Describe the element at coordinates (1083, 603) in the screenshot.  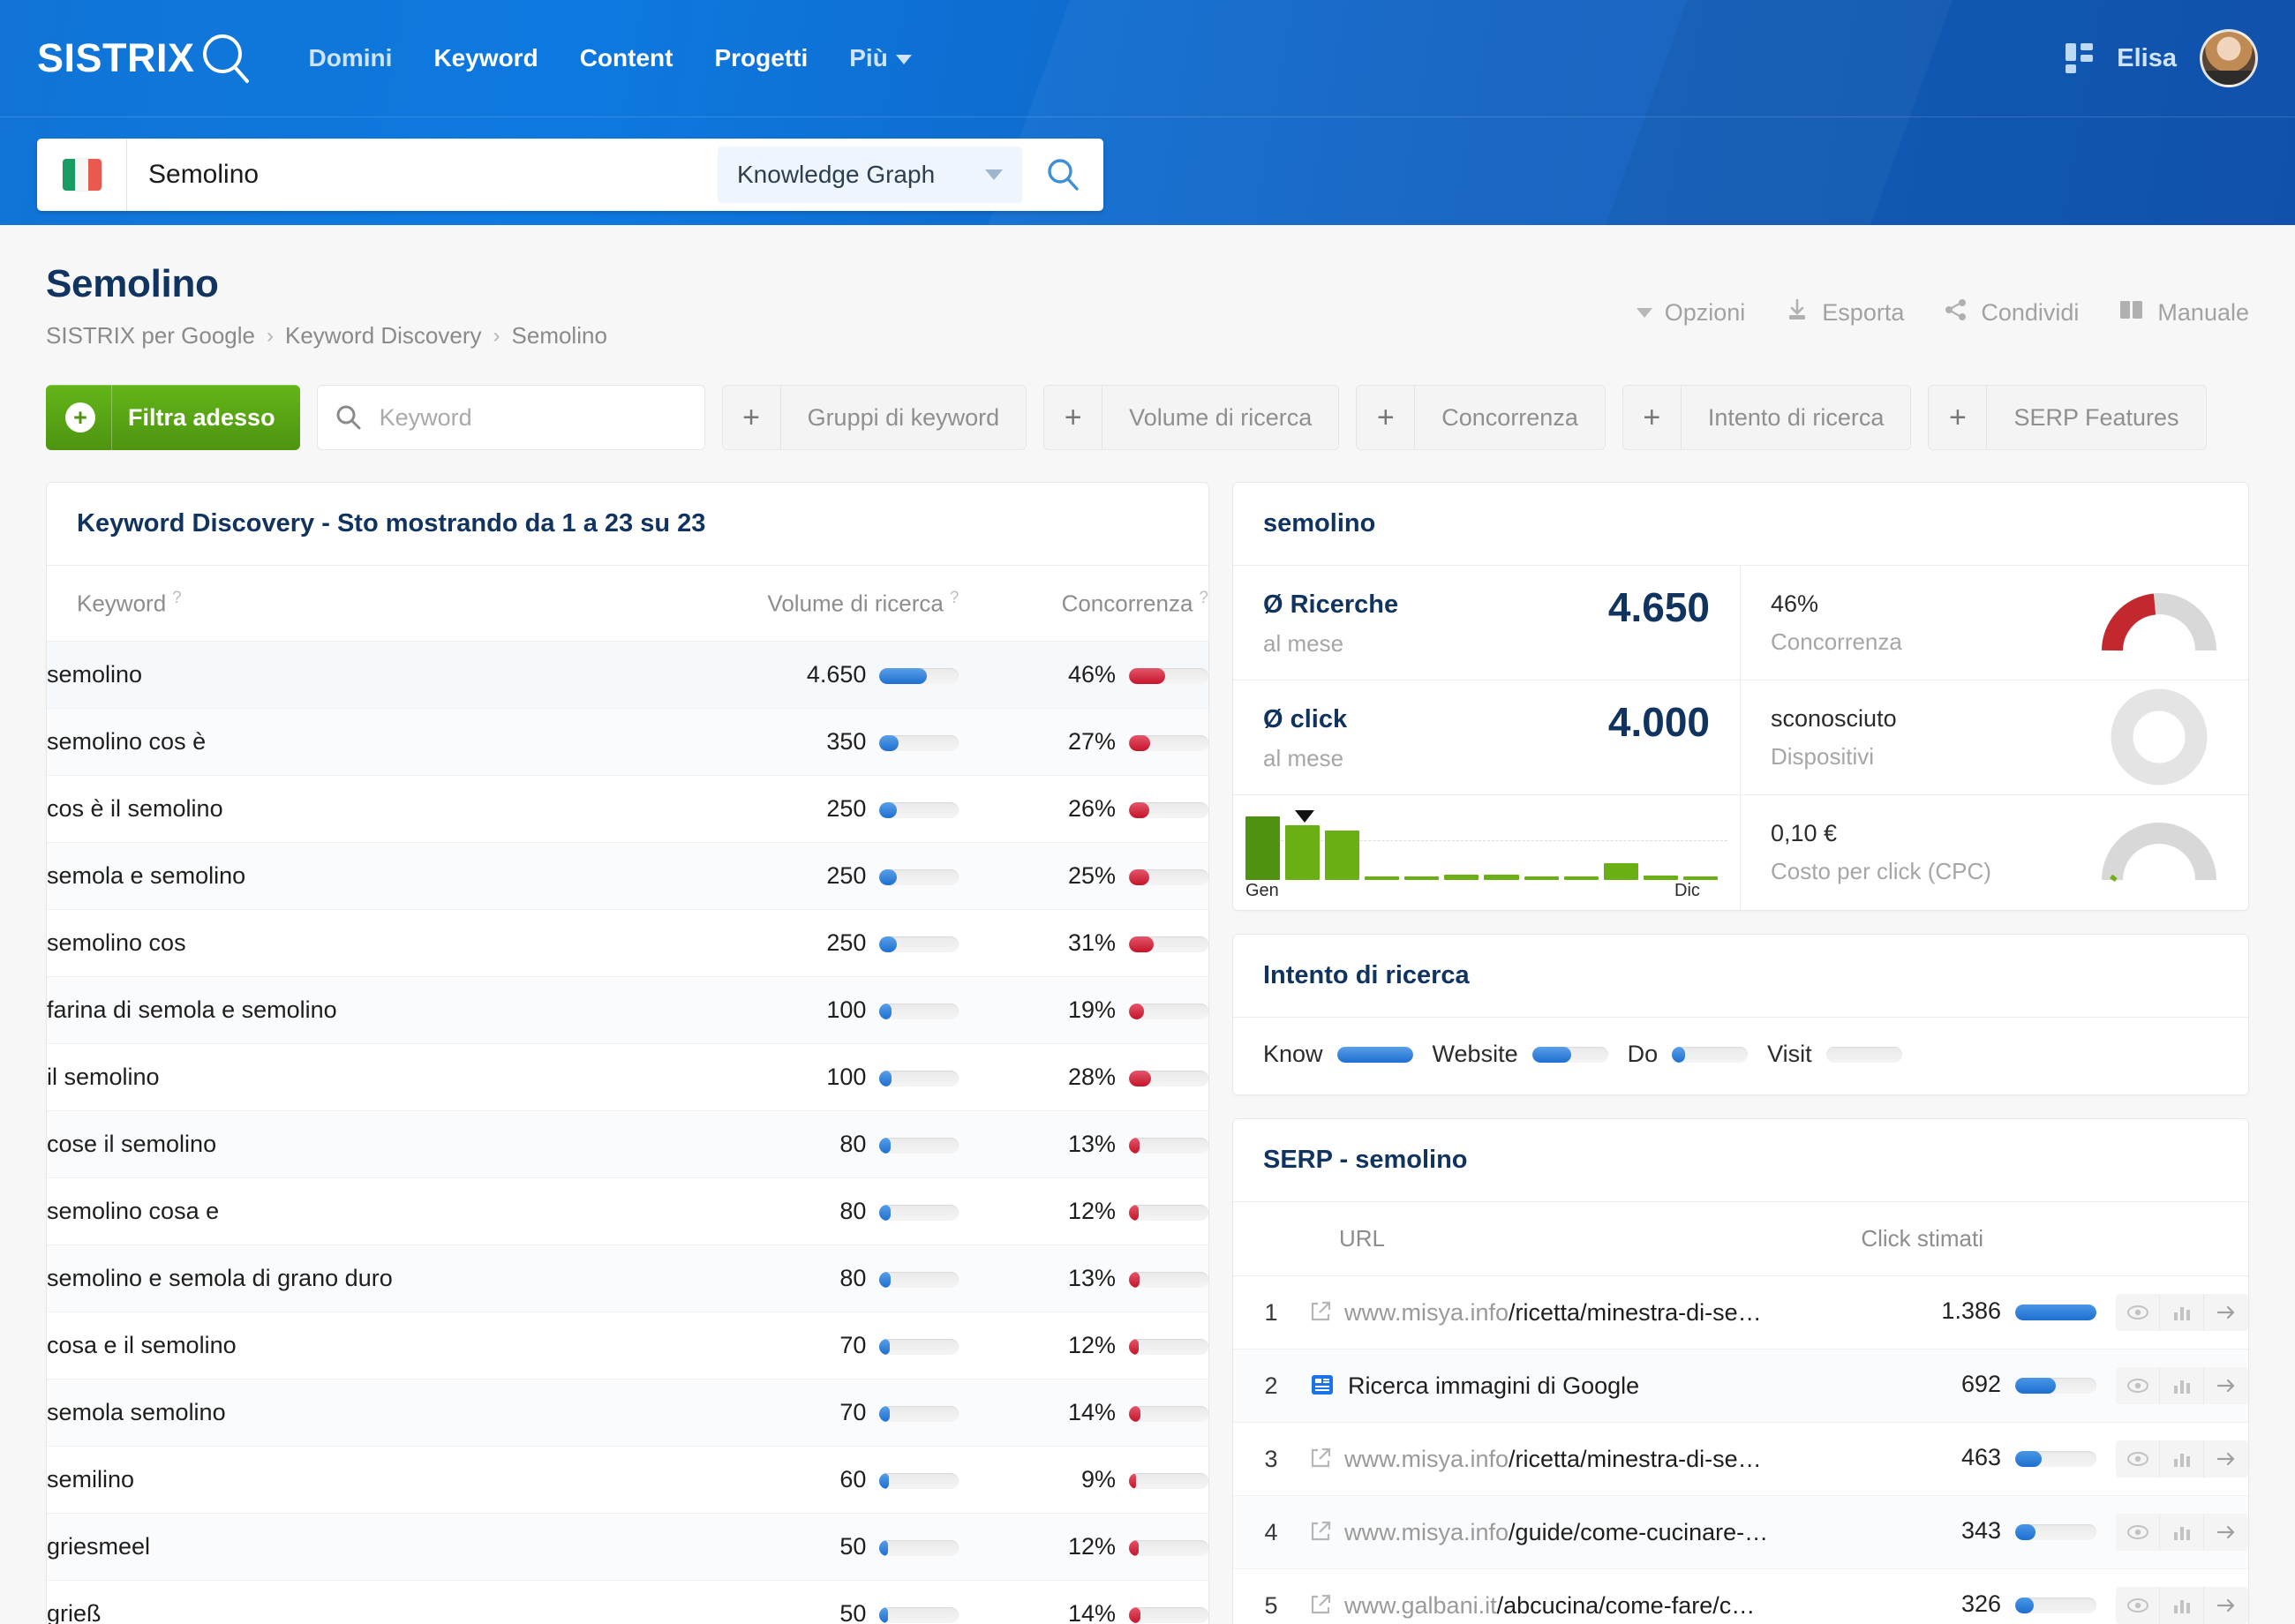
I see `column-header-concorrenza: Concorrenza?` at that location.